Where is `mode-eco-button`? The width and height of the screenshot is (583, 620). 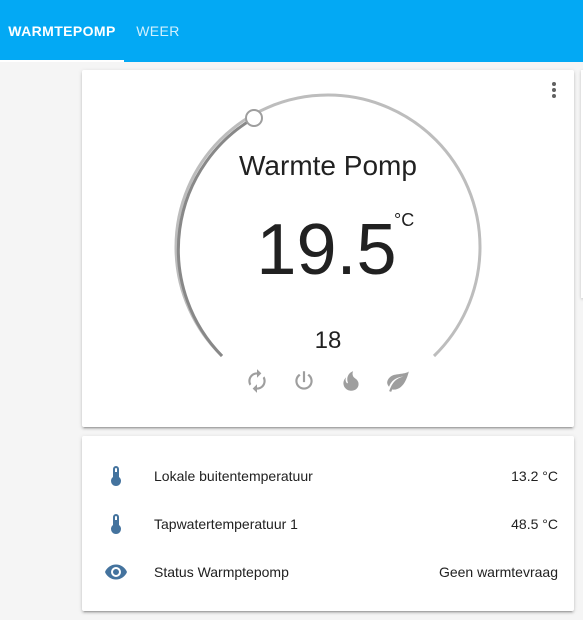
mode-eco-button is located at coordinates (398, 381).